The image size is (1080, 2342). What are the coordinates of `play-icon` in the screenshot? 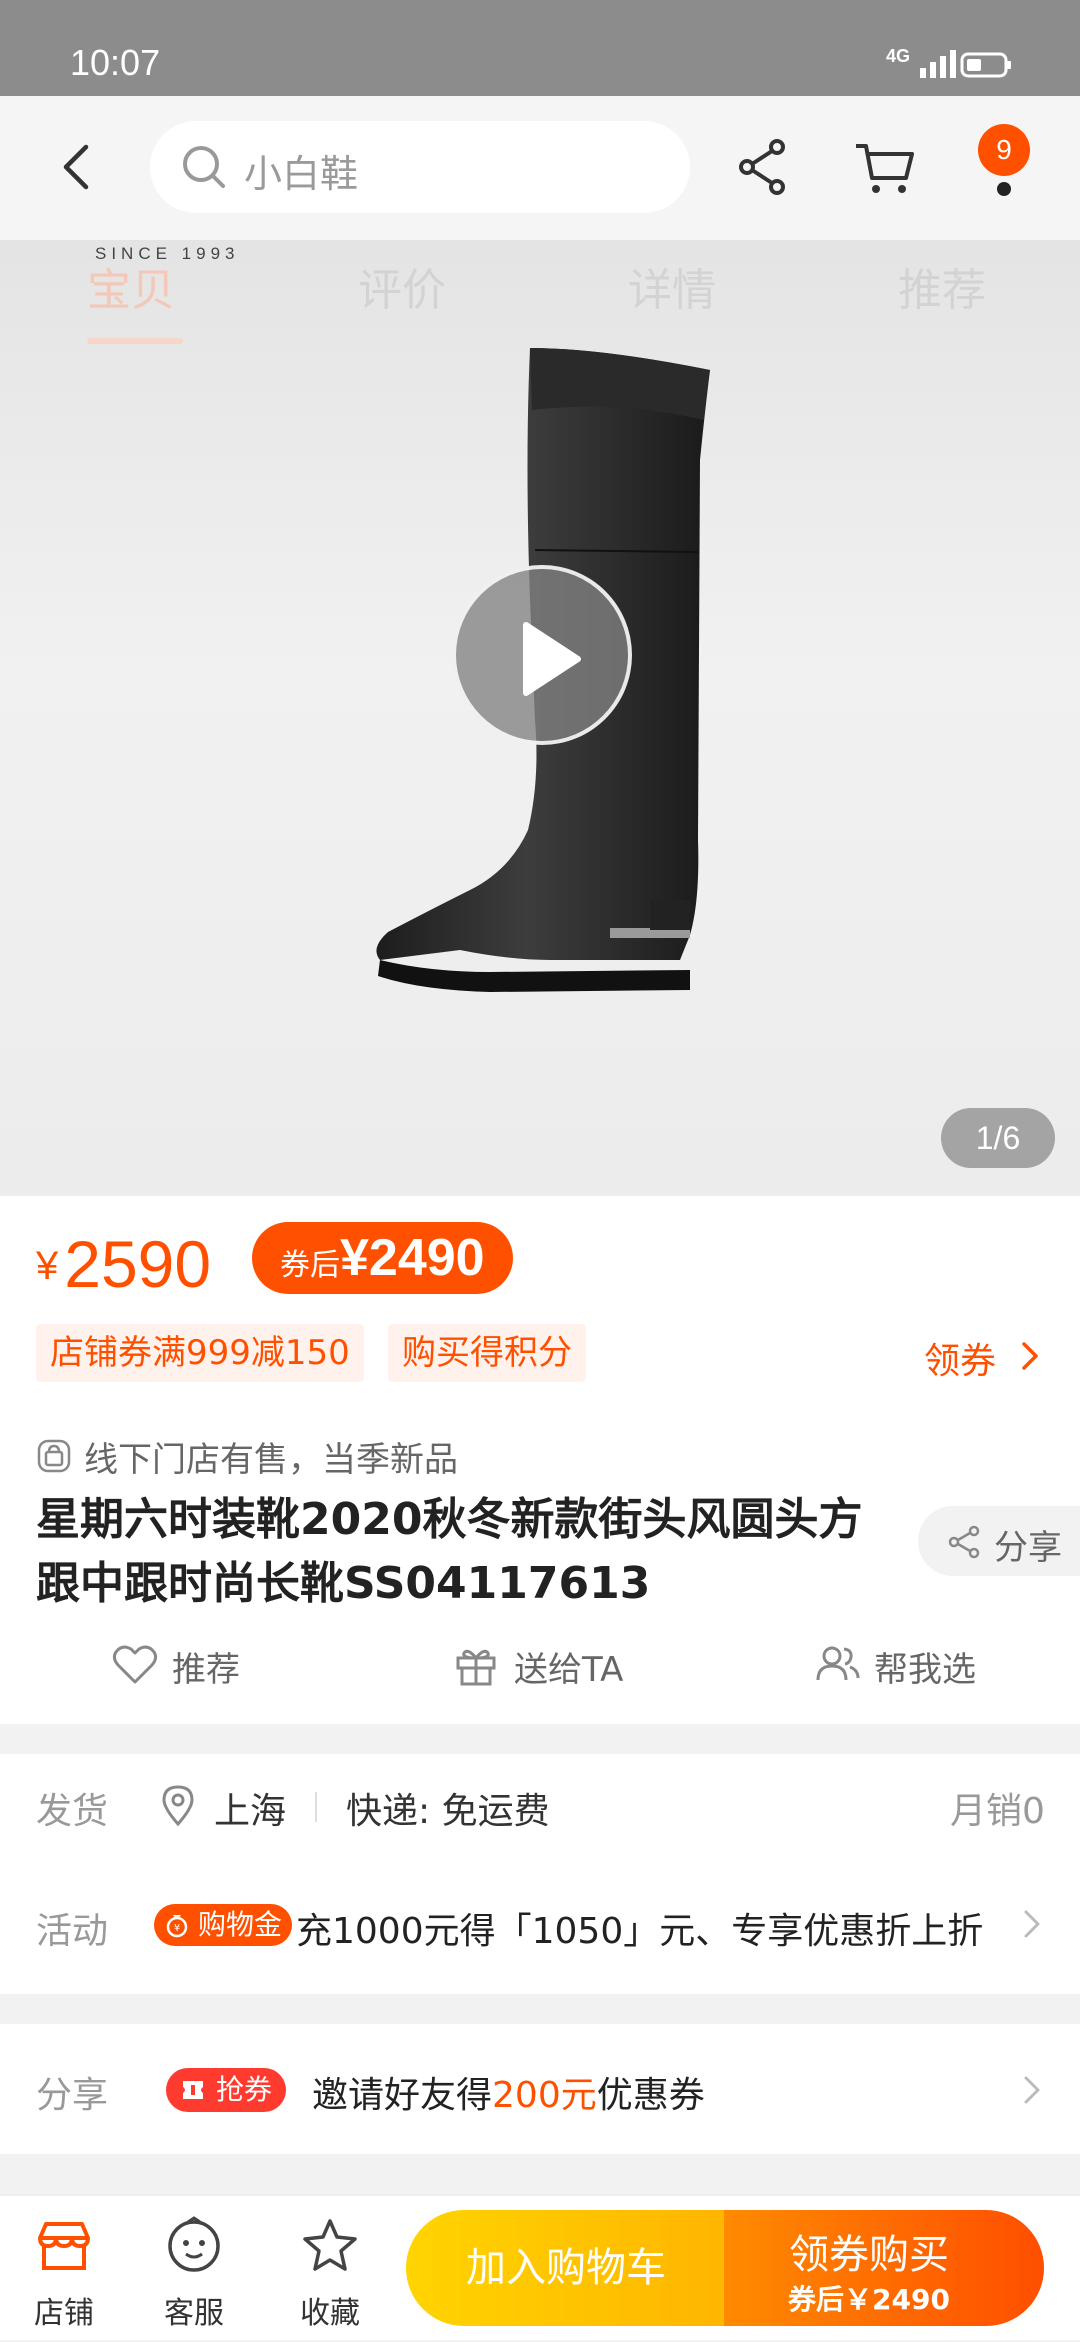 It's located at (552, 659).